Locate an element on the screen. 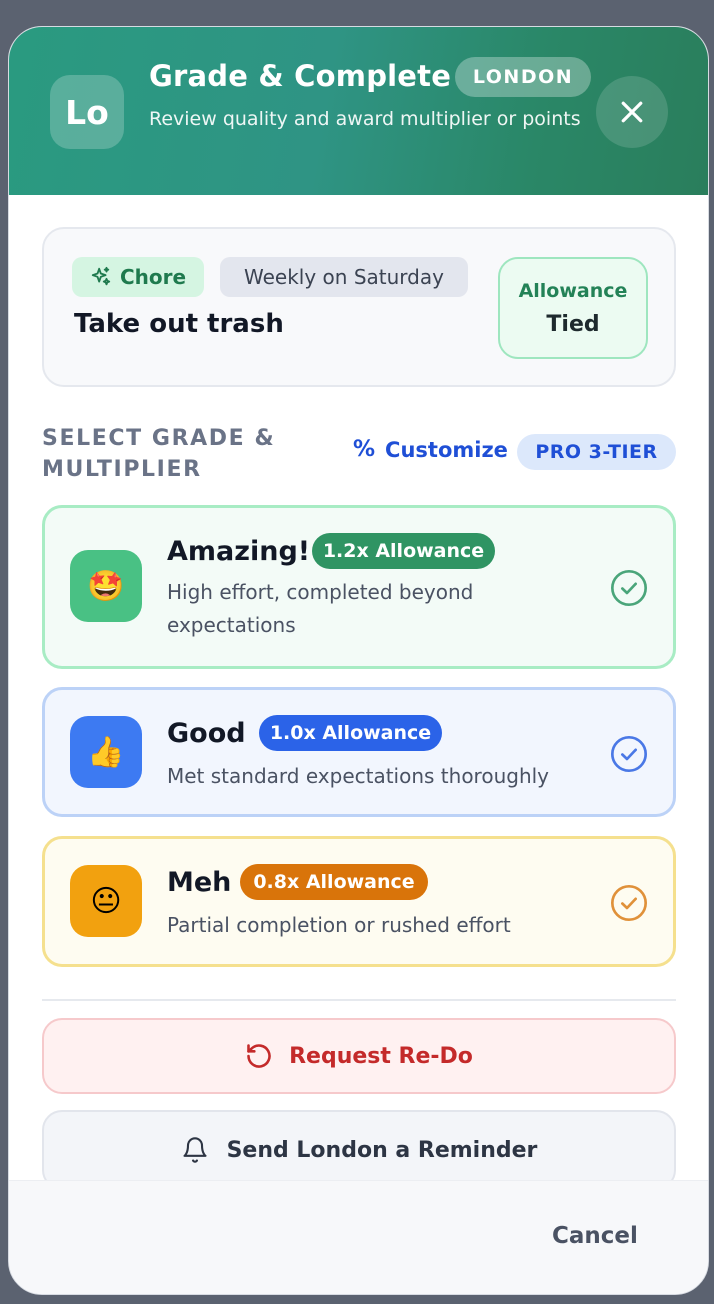 Image resolution: width=714 pixels, height=1304 pixels. close-icon is located at coordinates (632, 112).